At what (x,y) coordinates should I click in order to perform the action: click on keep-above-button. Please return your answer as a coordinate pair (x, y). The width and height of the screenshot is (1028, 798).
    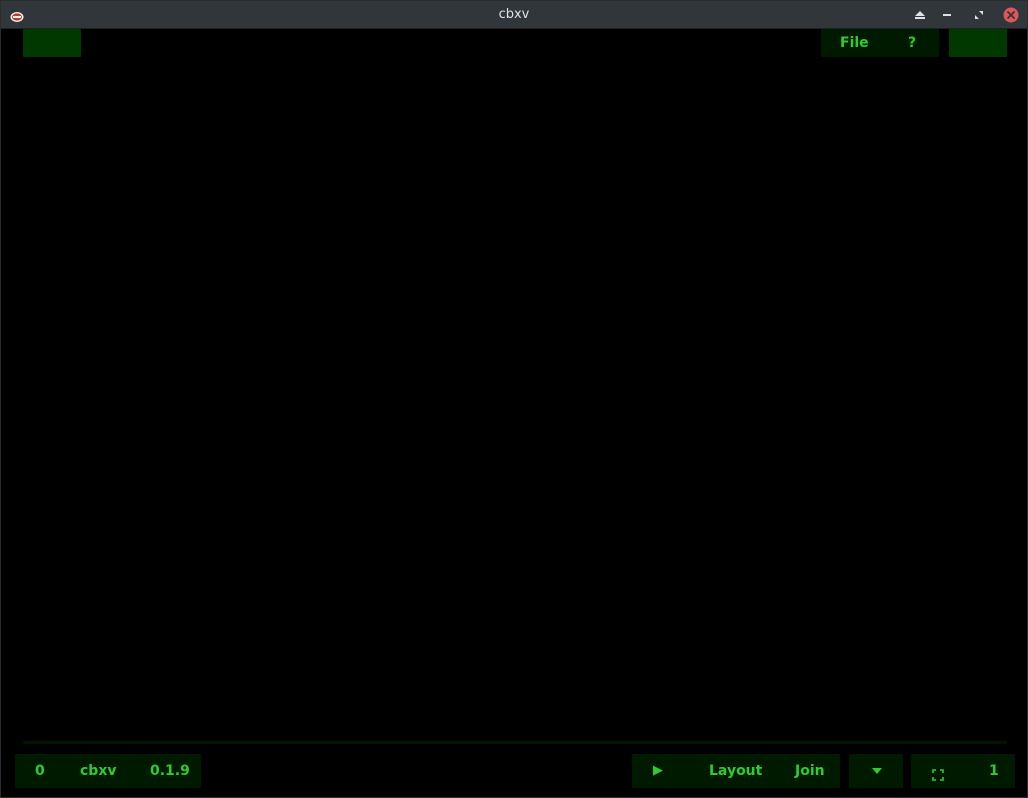
    Looking at the image, I should click on (920, 15).